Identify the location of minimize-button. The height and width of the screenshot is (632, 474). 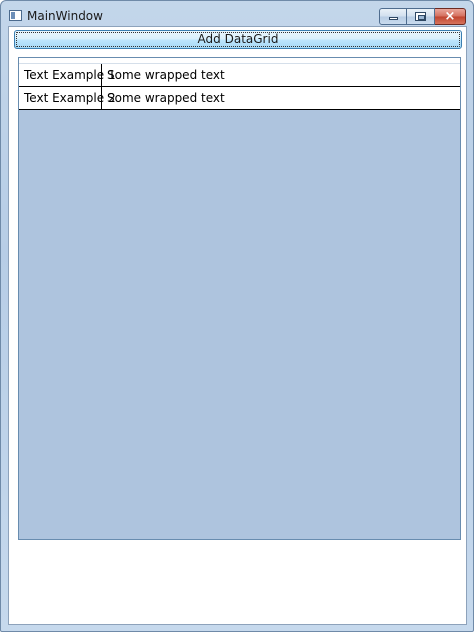
(393, 16).